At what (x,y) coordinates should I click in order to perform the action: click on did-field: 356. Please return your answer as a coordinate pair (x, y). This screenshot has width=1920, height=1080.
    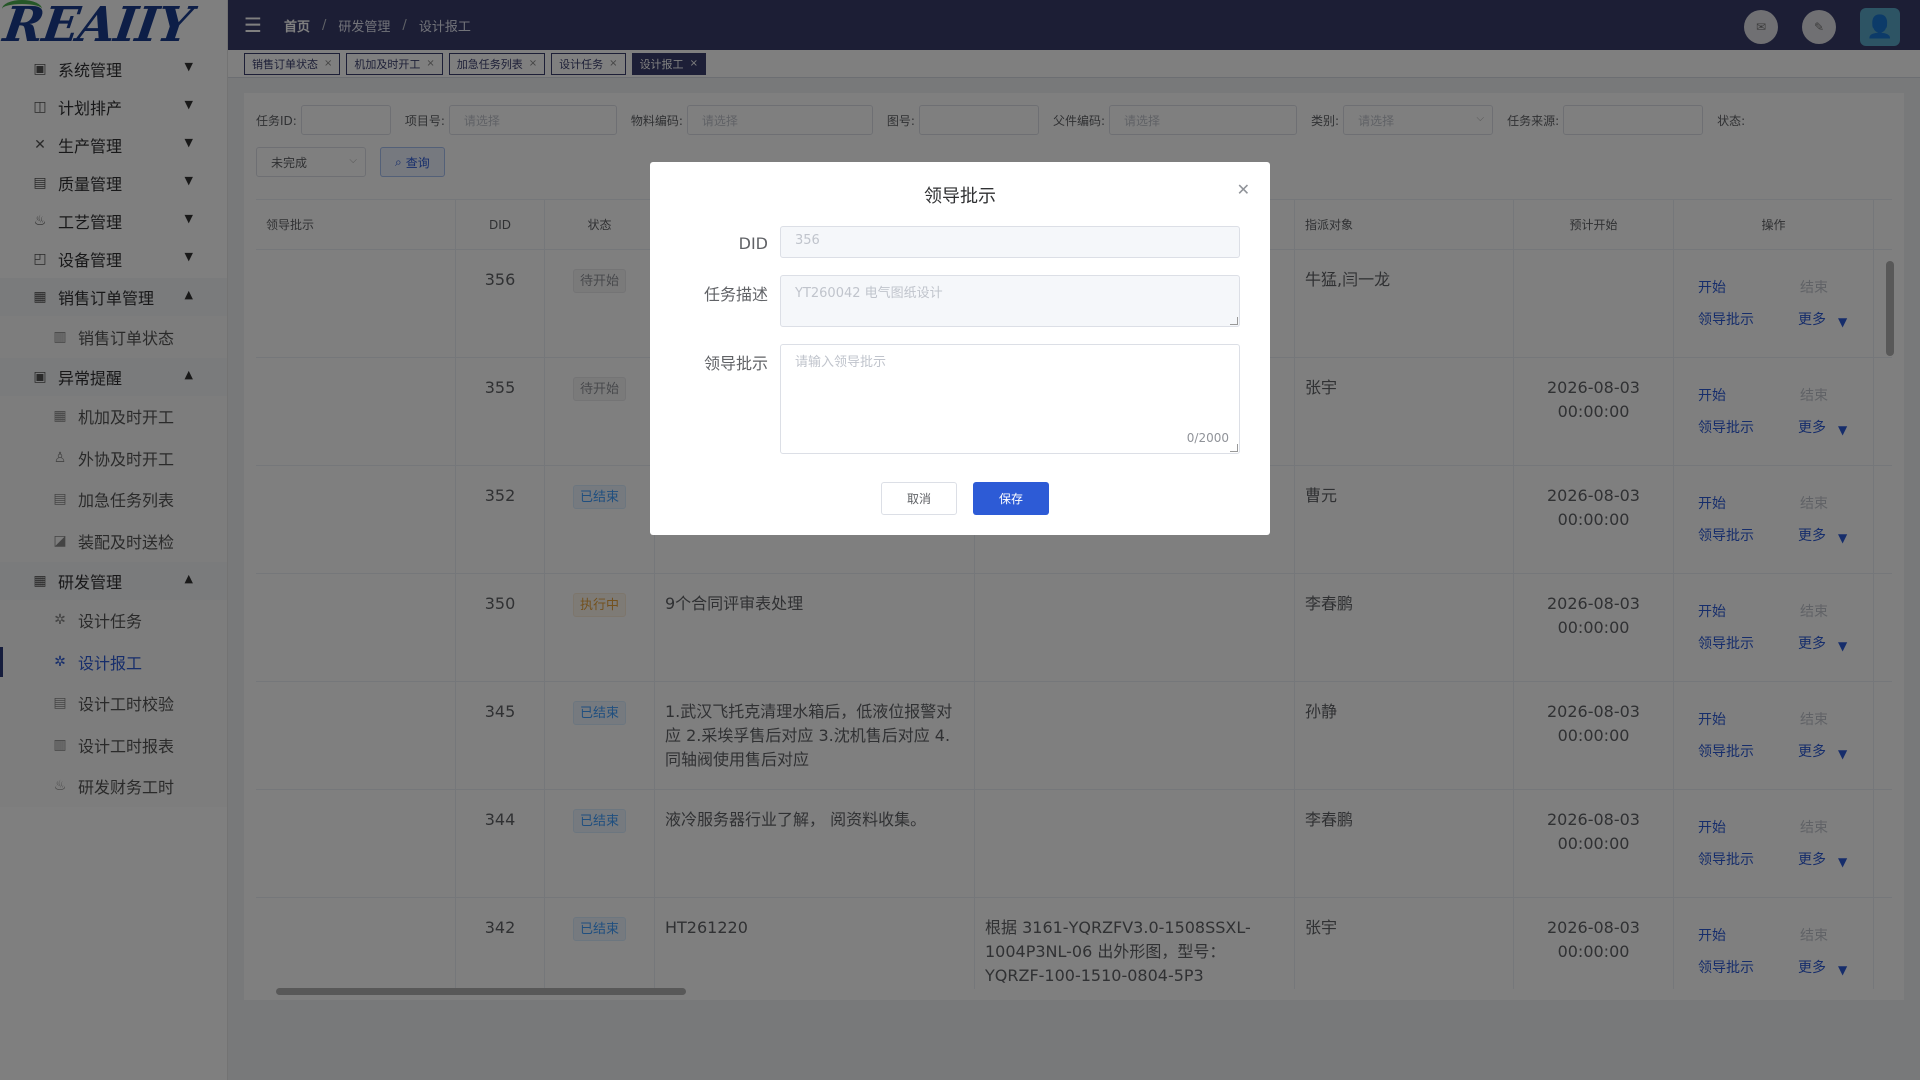
    Looking at the image, I should click on (1010, 242).